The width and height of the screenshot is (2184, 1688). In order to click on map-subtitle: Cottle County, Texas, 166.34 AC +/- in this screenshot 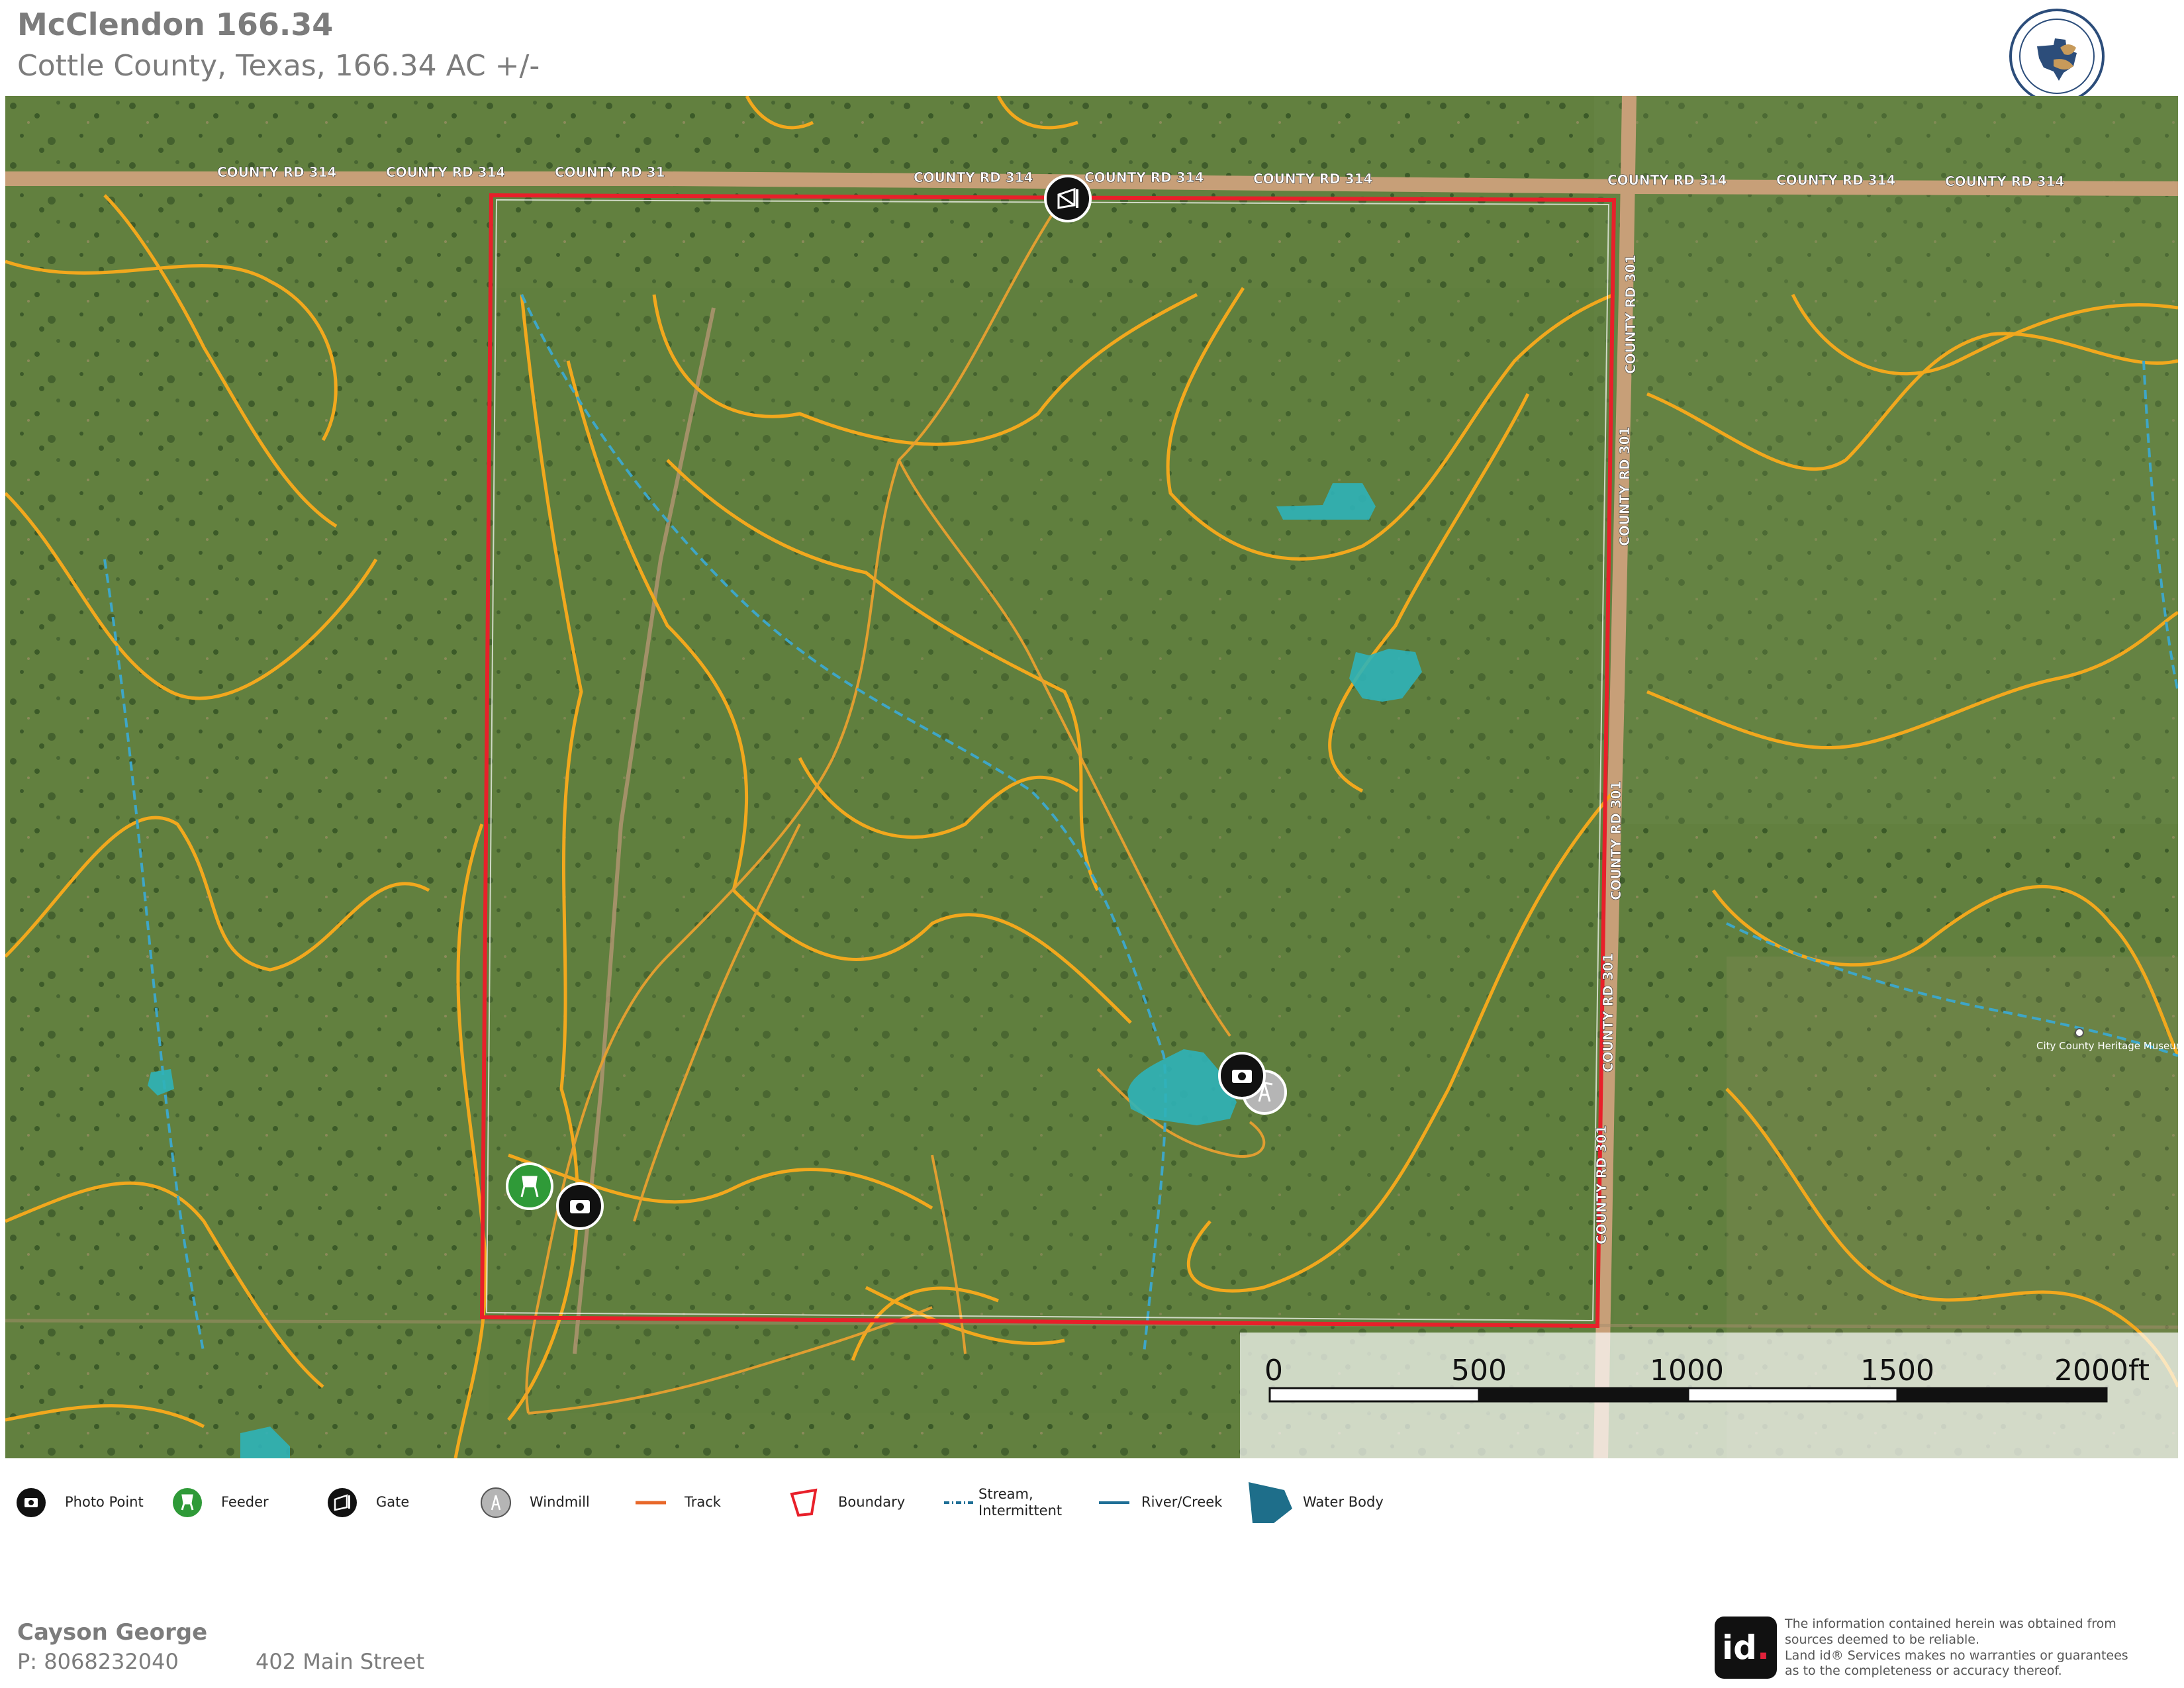, I will do `click(278, 66)`.